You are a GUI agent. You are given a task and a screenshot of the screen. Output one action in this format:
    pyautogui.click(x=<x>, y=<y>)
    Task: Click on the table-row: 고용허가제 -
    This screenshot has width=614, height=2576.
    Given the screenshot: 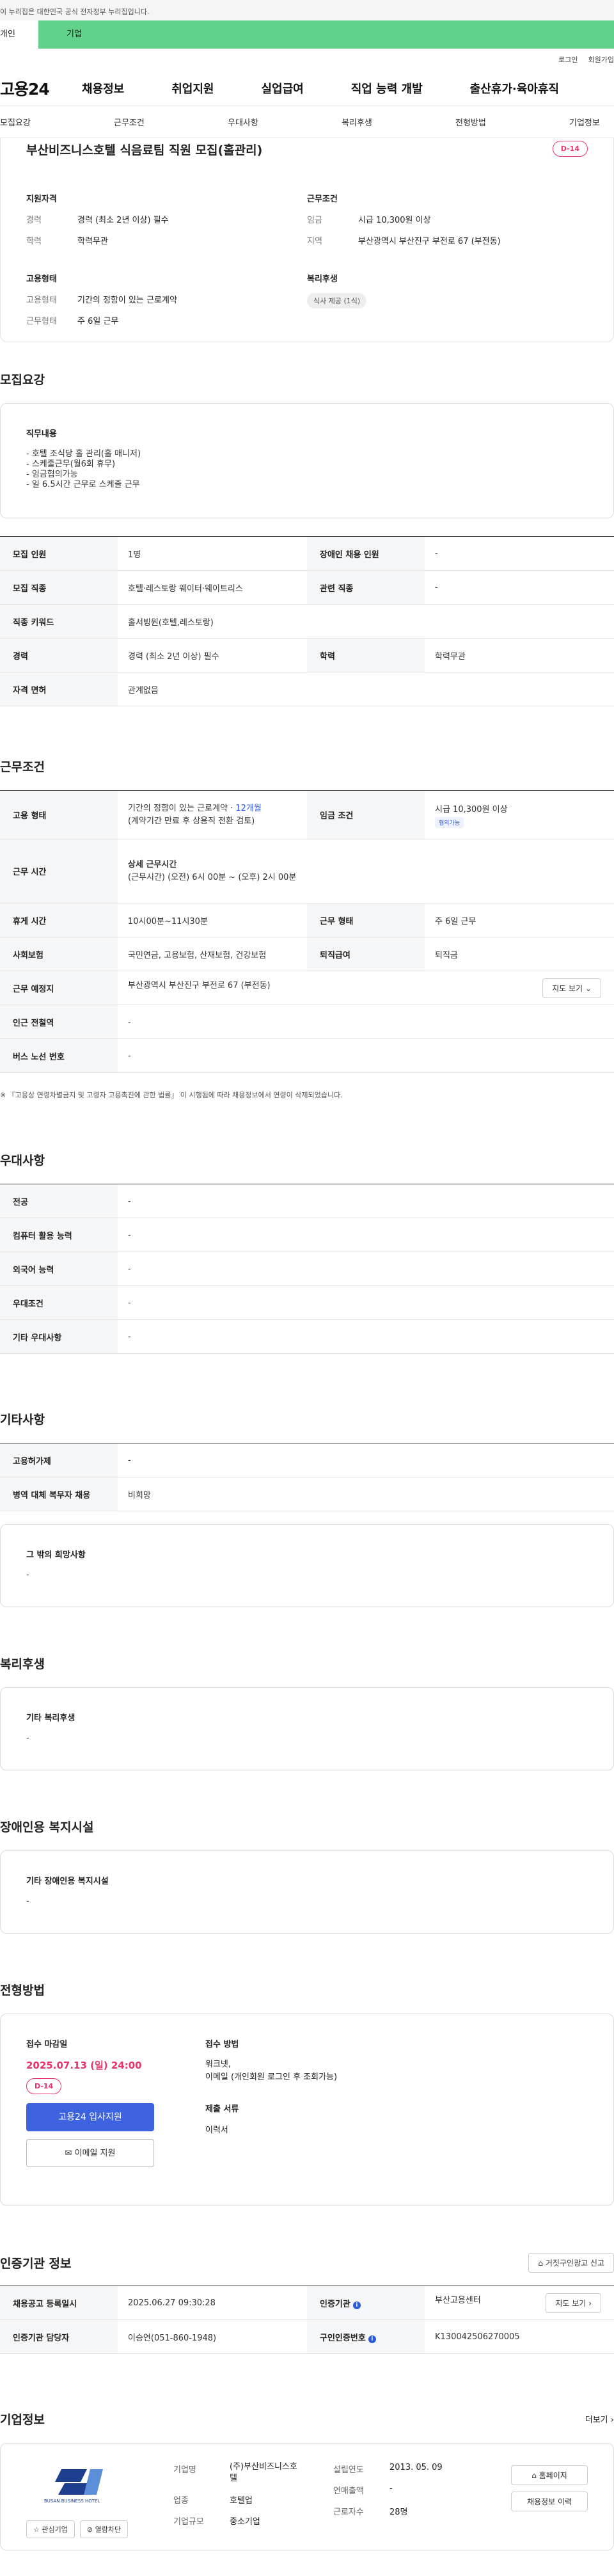 What is the action you would take?
    pyautogui.click(x=307, y=1460)
    